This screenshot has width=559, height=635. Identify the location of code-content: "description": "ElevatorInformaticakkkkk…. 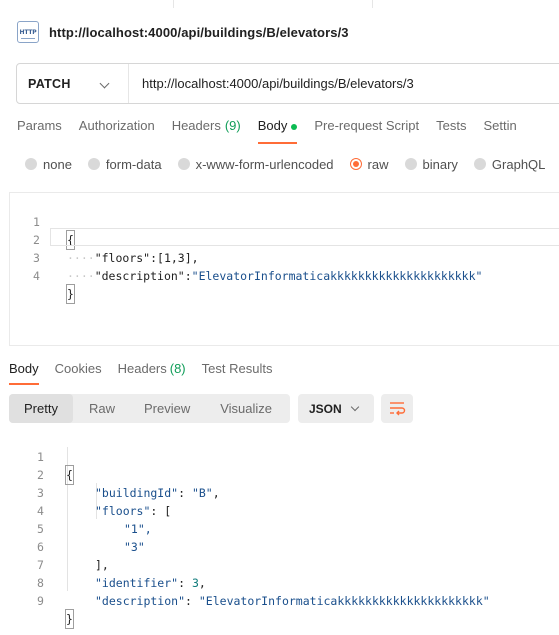
(292, 601).